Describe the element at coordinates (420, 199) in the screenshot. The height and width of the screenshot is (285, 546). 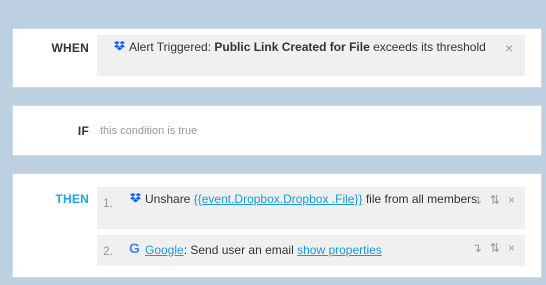
I see `action-text-suffix: file from all members` at that location.